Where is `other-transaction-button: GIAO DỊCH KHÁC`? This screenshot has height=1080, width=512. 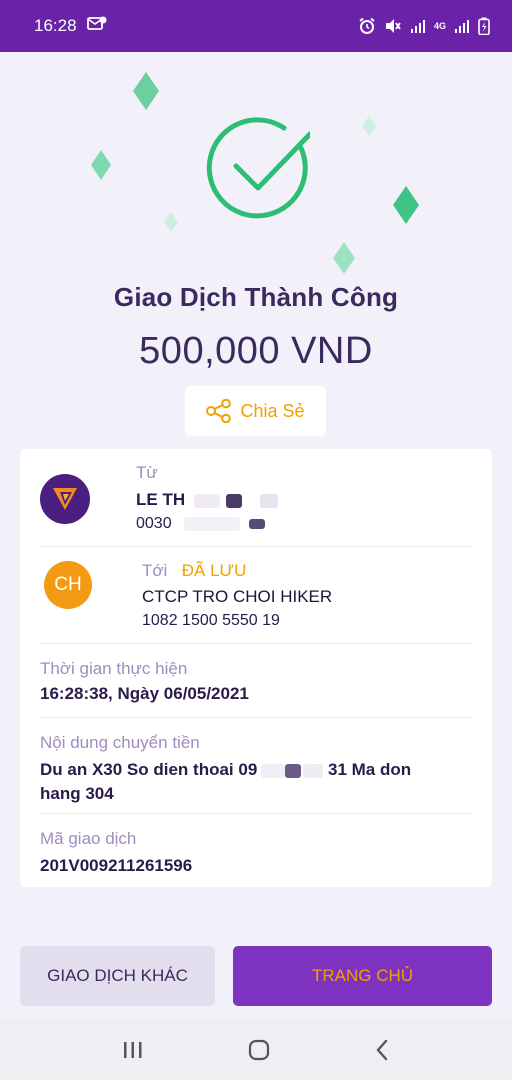
other-transaction-button: GIAO DỊCH KHÁC is located at coordinates (117, 976).